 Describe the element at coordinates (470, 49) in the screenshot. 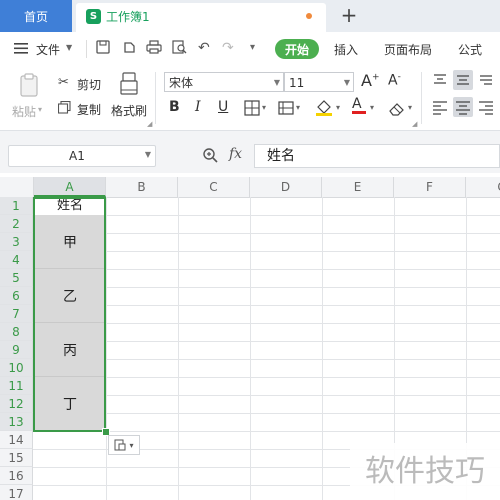

I see `tab-formula: 公式` at that location.